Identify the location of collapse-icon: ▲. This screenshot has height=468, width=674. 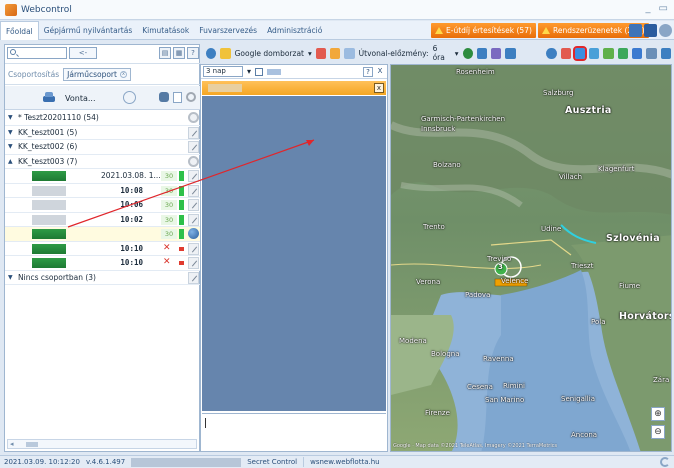
(11, 161).